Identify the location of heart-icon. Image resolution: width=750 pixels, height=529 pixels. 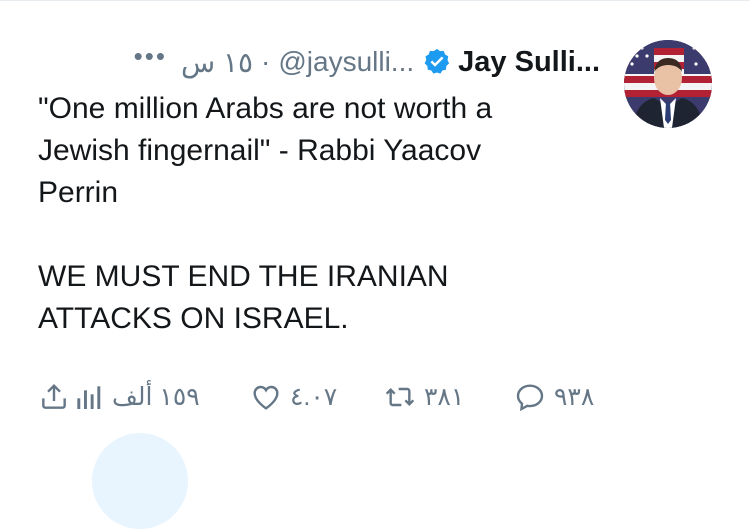
(266, 397).